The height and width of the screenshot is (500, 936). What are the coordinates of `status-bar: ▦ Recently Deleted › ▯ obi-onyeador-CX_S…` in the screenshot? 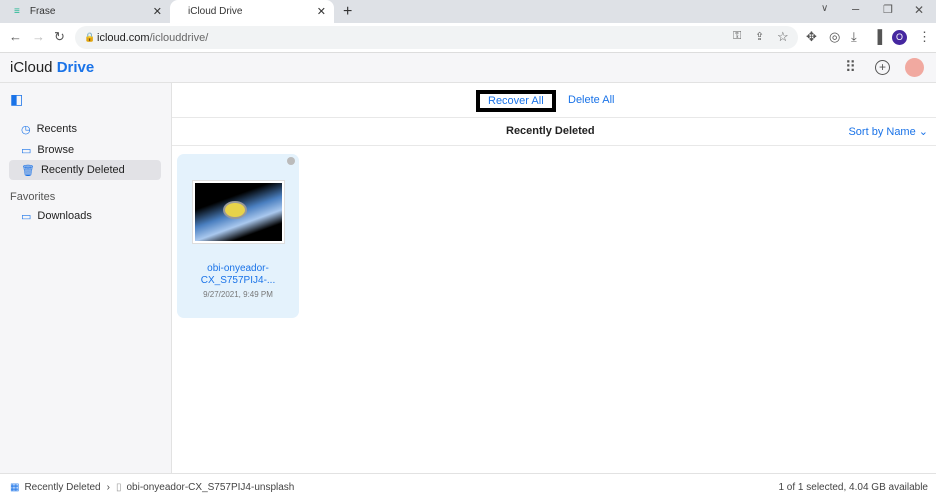 It's located at (468, 486).